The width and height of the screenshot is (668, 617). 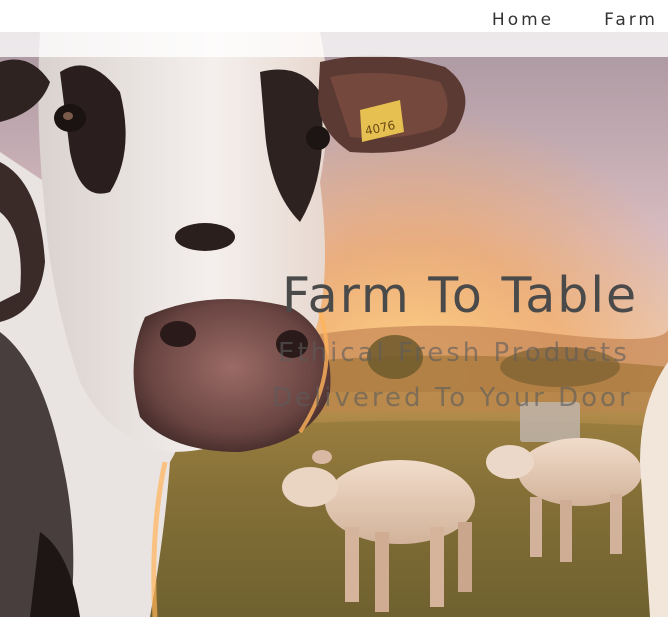 I want to click on nav-link-home: Home, so click(x=523, y=20).